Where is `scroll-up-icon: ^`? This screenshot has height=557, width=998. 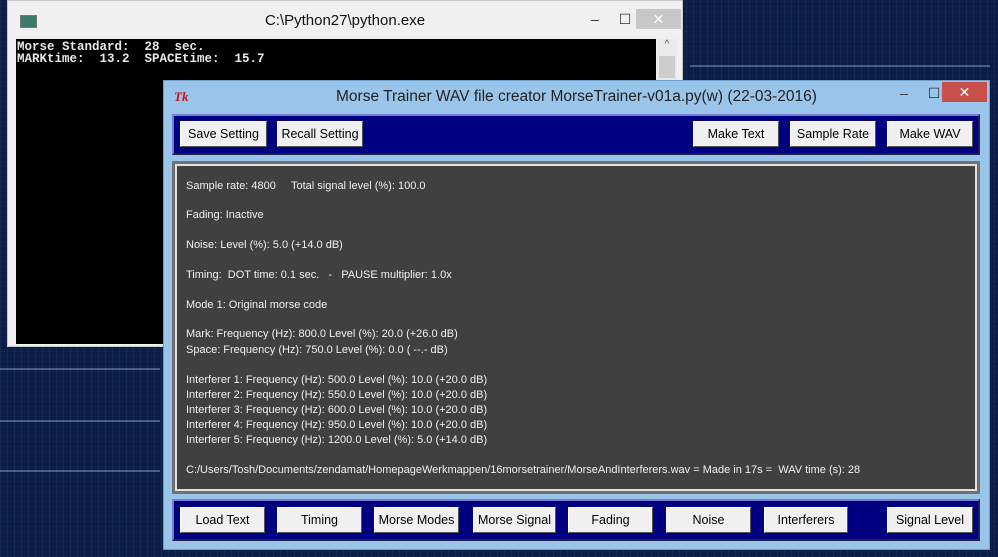
scroll-up-icon: ^ is located at coordinates (667, 44).